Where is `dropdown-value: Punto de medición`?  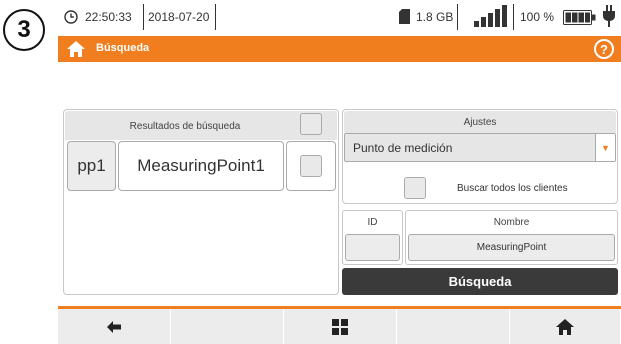 dropdown-value: Punto de medición is located at coordinates (403, 148).